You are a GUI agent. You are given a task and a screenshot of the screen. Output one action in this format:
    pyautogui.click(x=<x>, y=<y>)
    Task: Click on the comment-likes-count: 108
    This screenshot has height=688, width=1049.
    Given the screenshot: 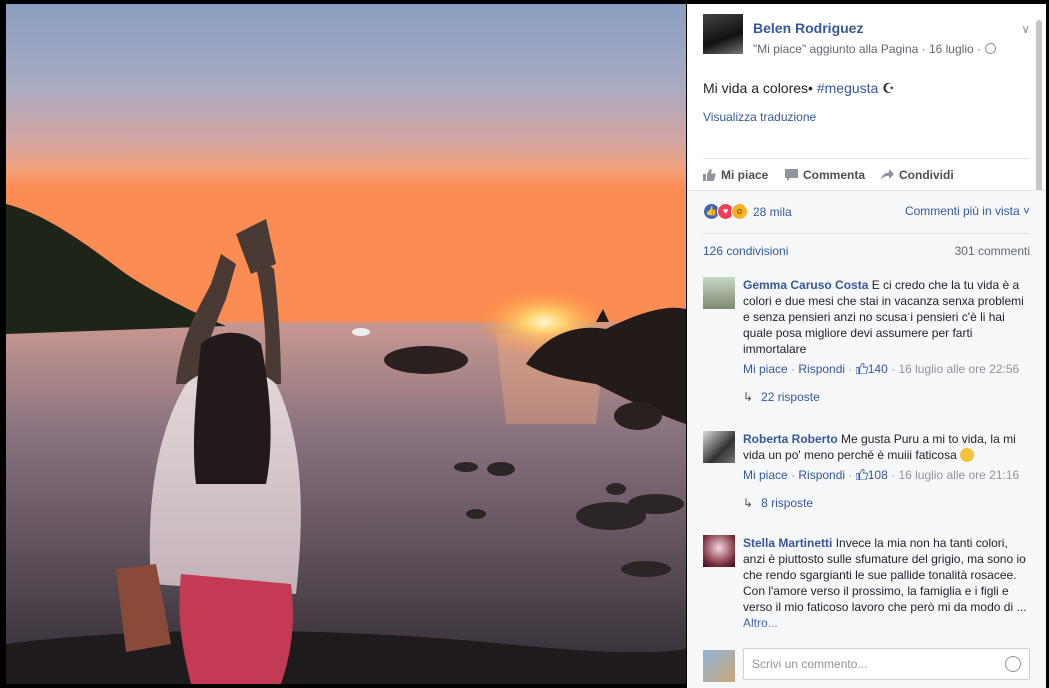 What is the action you would take?
    pyautogui.click(x=877, y=475)
    